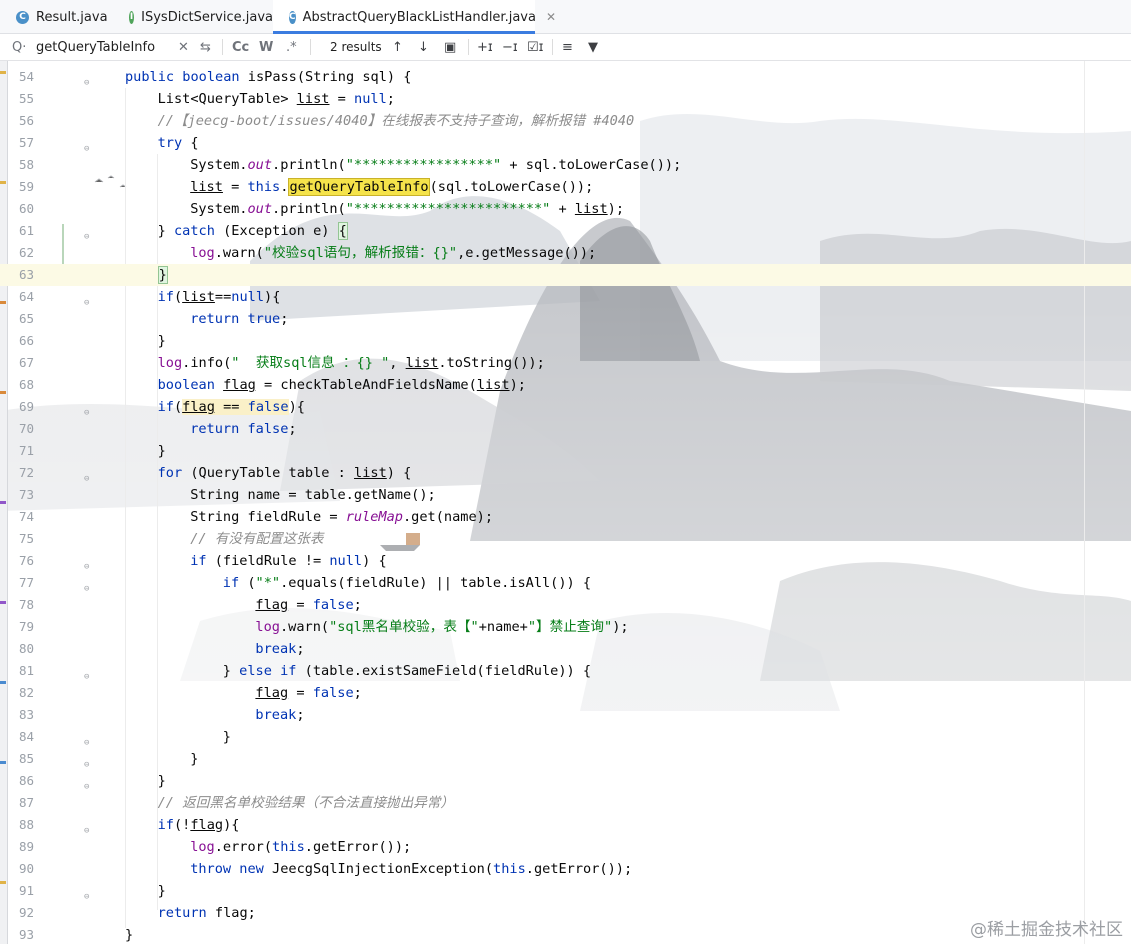  What do you see at coordinates (565, 935) in the screenshot?
I see `code-line: 93}` at bounding box center [565, 935].